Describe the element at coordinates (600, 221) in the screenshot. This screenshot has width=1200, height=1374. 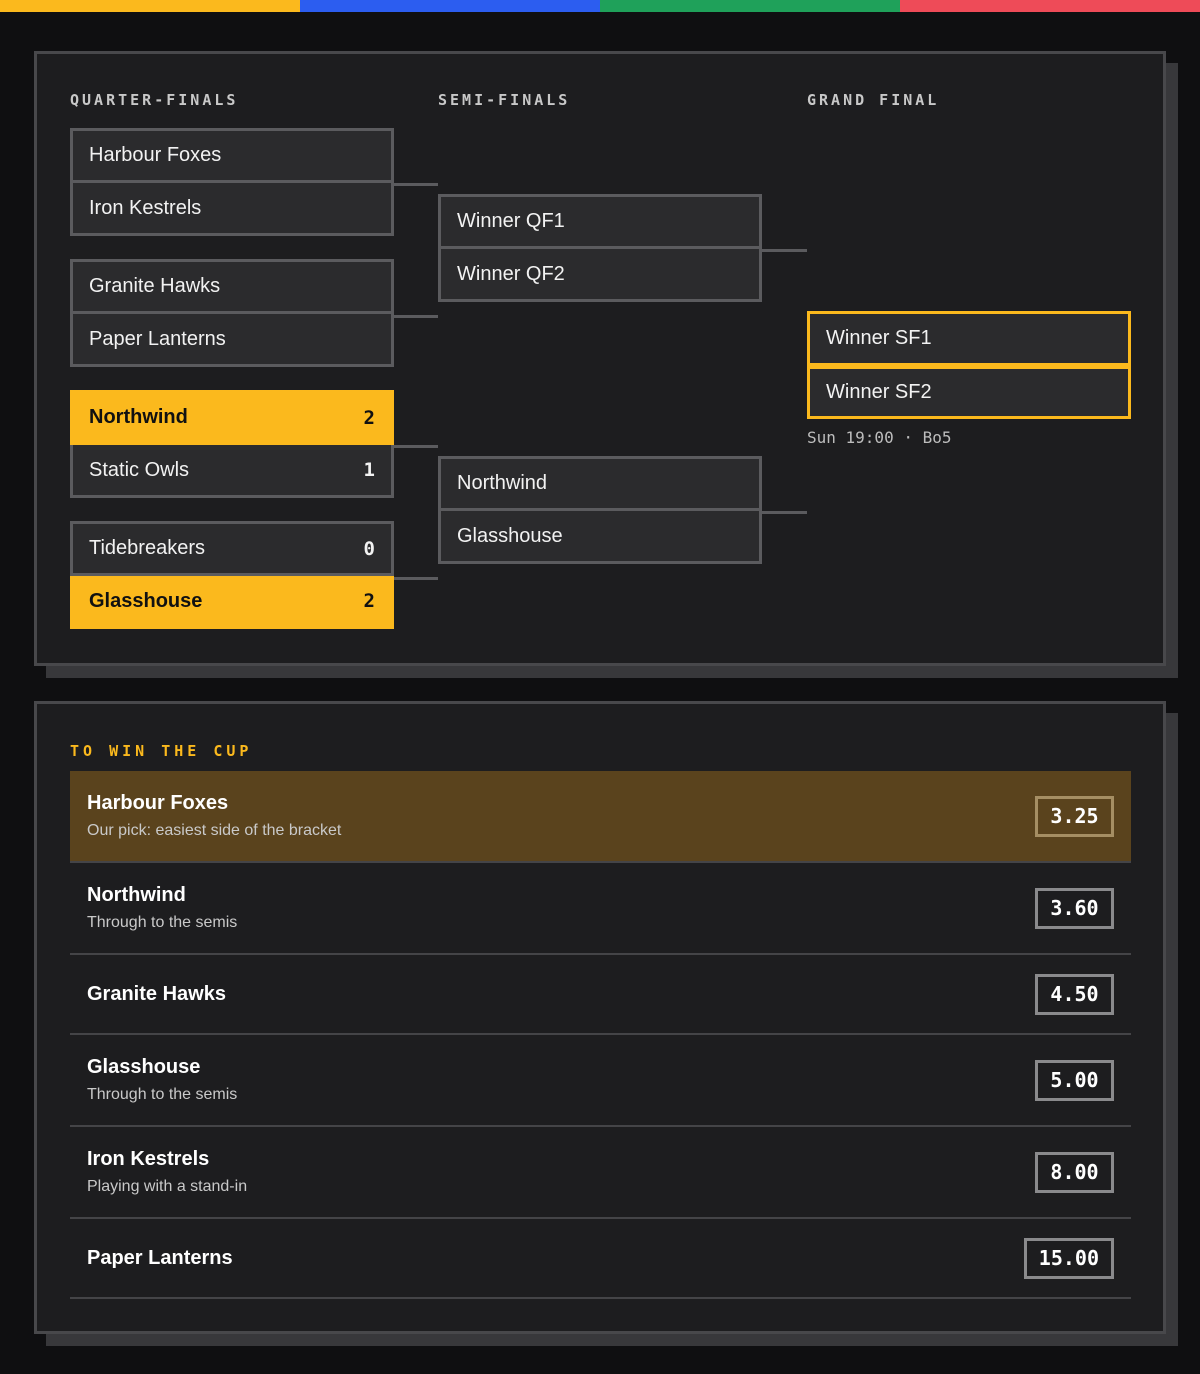
I see `sf1-team-a: Winner QF1` at that location.